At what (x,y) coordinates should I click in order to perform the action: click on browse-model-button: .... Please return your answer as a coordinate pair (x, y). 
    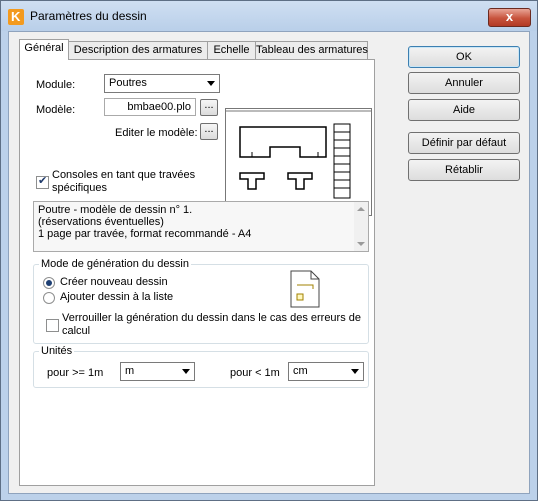
    Looking at the image, I should click on (209, 107).